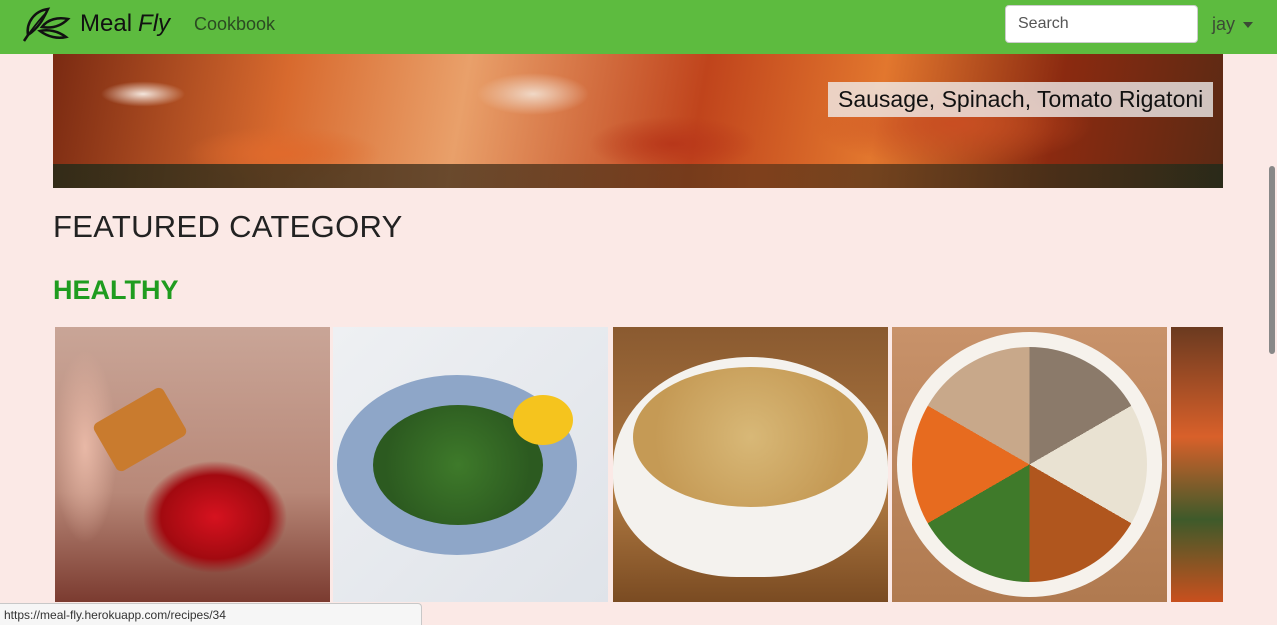 This screenshot has width=1277, height=625. What do you see at coordinates (638, 27) in the screenshot?
I see `top-navbar: Meal Fly Cookbook jay` at bounding box center [638, 27].